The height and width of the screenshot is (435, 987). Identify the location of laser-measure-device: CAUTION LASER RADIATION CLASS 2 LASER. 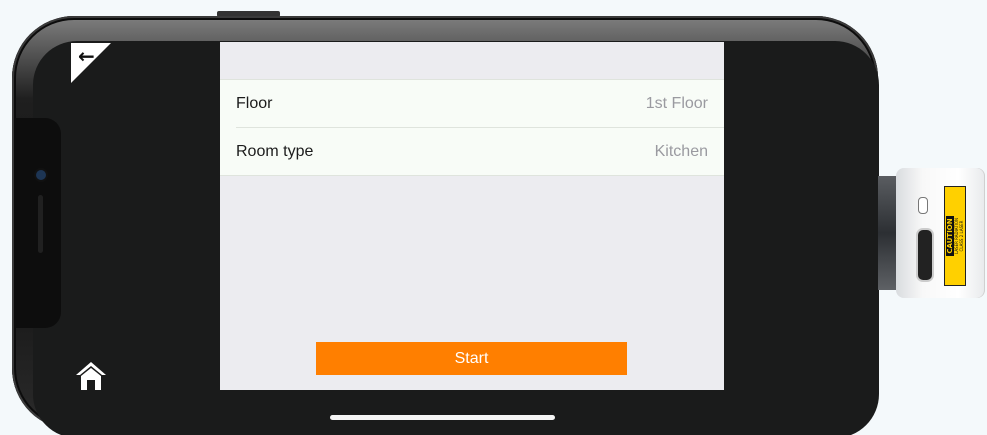
(932, 233).